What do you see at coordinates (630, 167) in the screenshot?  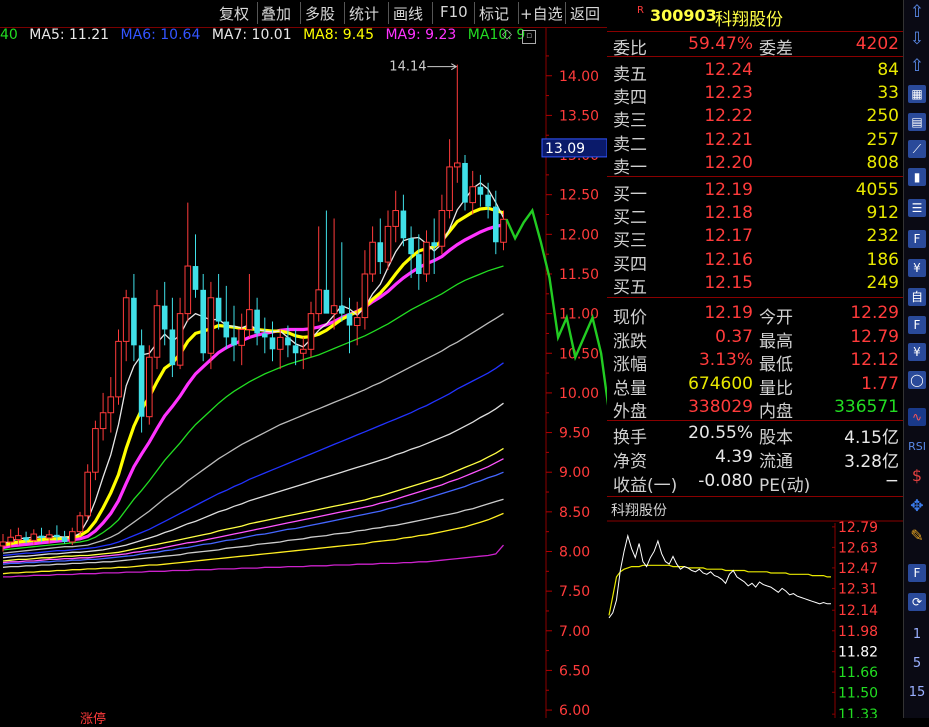 I see `level-label: 卖一` at bounding box center [630, 167].